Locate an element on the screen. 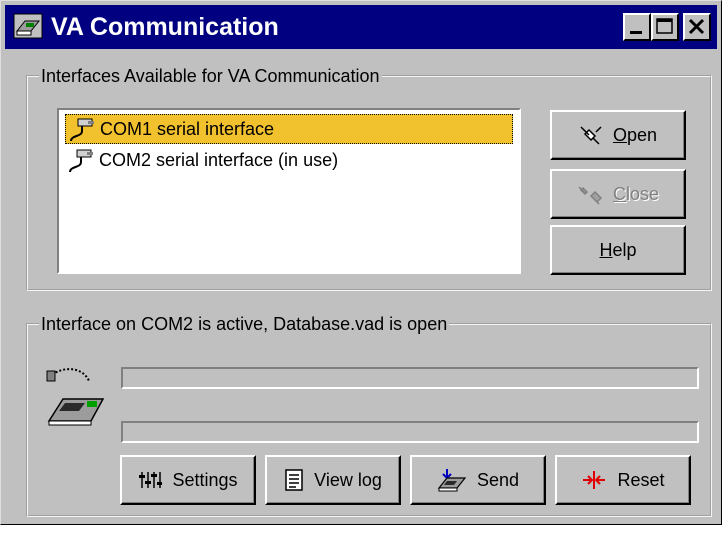  reset-button: Reset is located at coordinates (623, 480).